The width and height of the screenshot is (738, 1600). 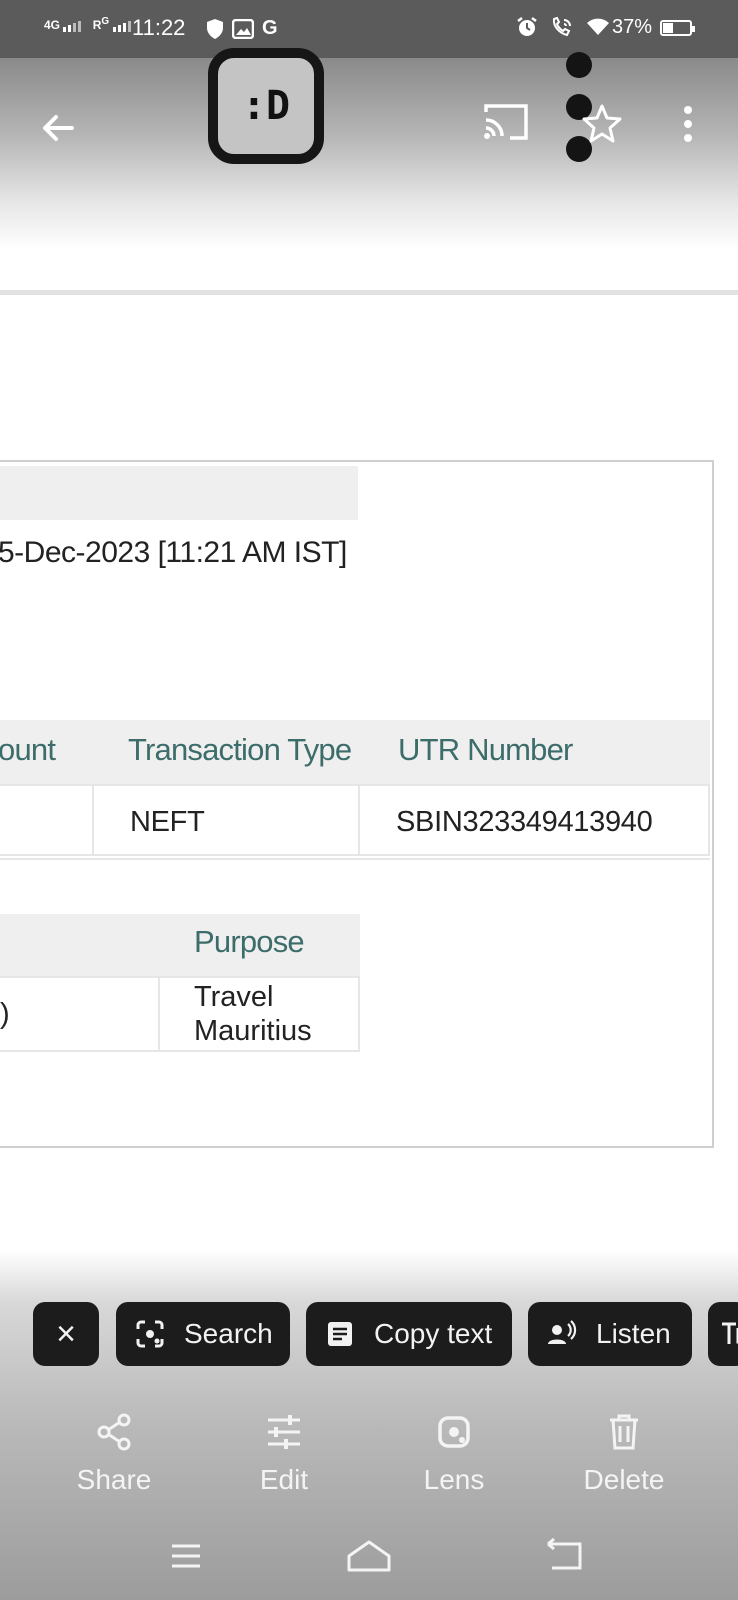 I want to click on listen-label: Listen, so click(x=633, y=1333).